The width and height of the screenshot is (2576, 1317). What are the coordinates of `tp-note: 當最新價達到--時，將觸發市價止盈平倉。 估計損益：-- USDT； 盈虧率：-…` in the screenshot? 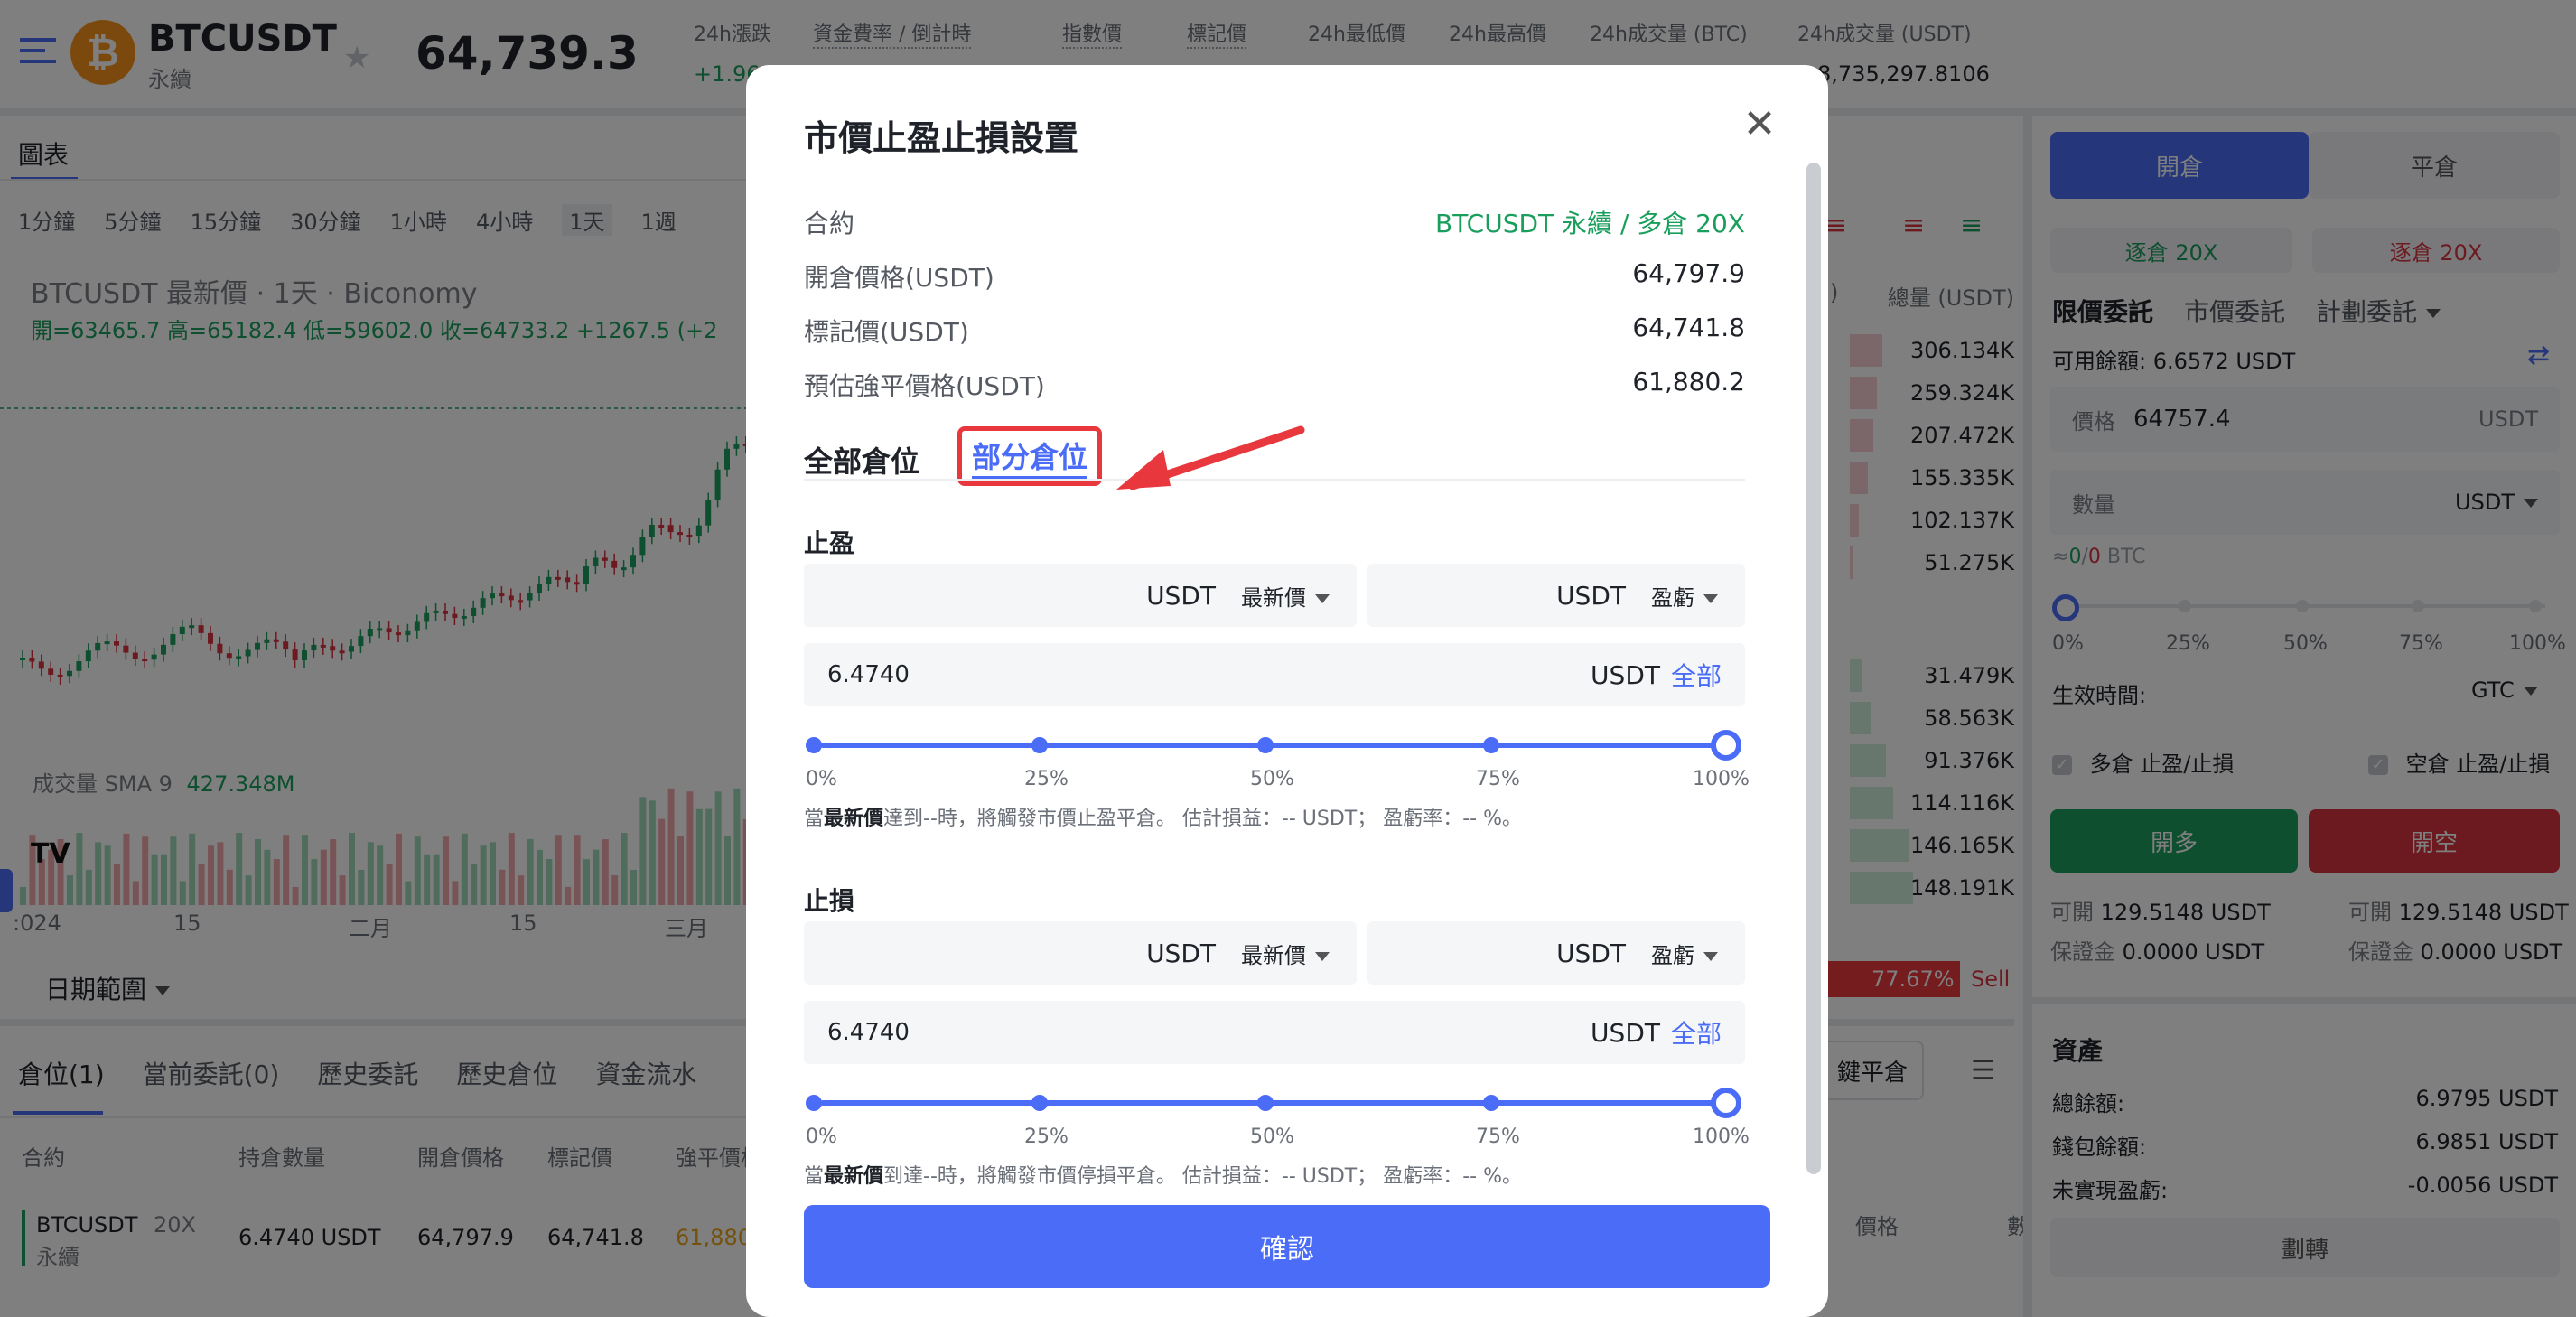 It's located at (1163, 819).